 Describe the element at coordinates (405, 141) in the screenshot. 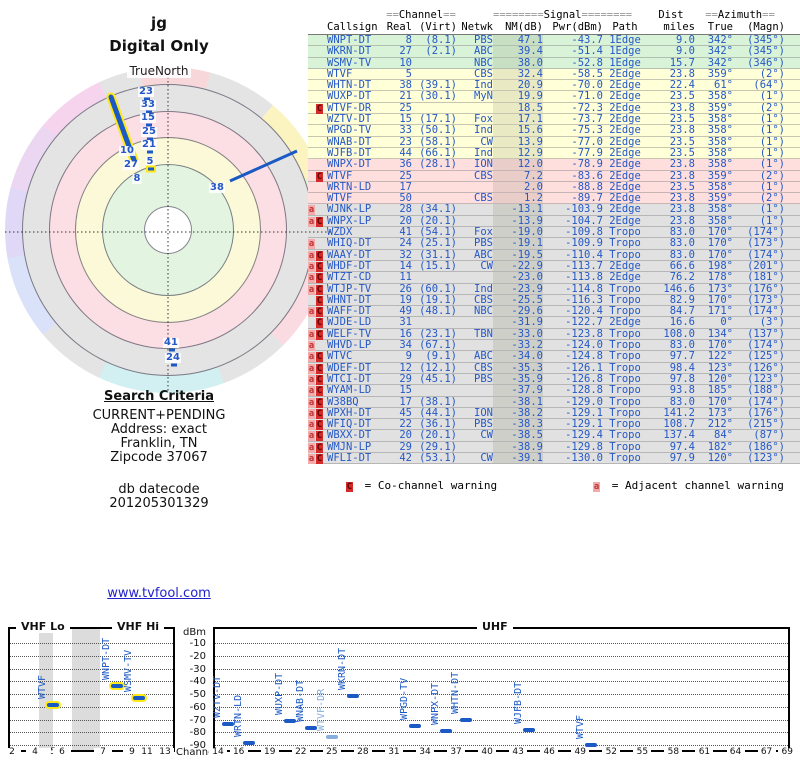

I see `real-channel: 23` at that location.